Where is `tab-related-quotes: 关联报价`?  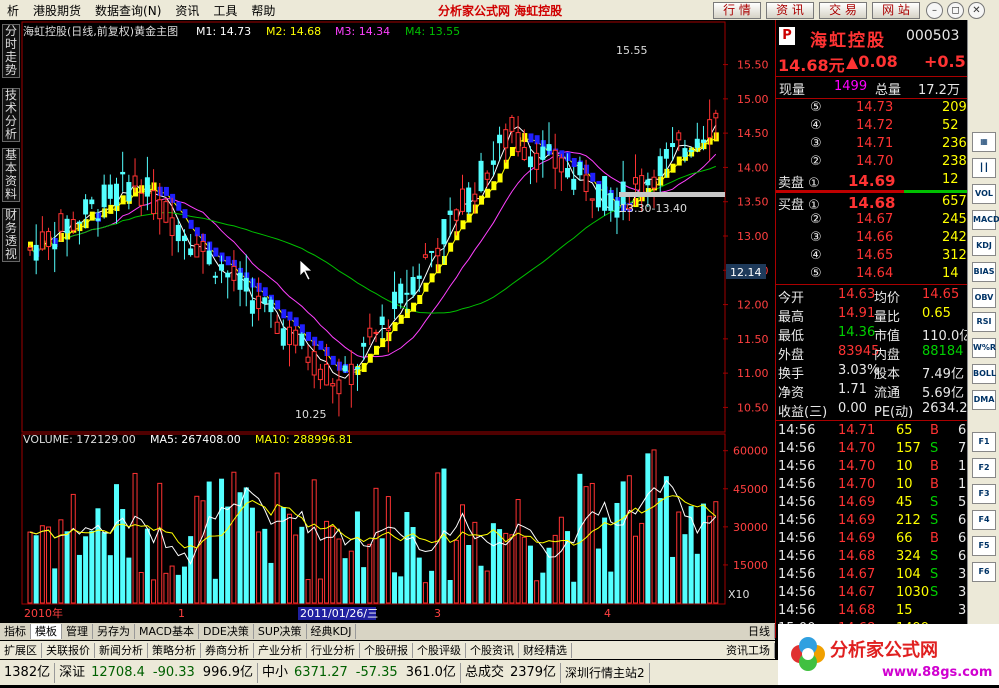 tab-related-quotes: 关联报价 is located at coordinates (68, 650).